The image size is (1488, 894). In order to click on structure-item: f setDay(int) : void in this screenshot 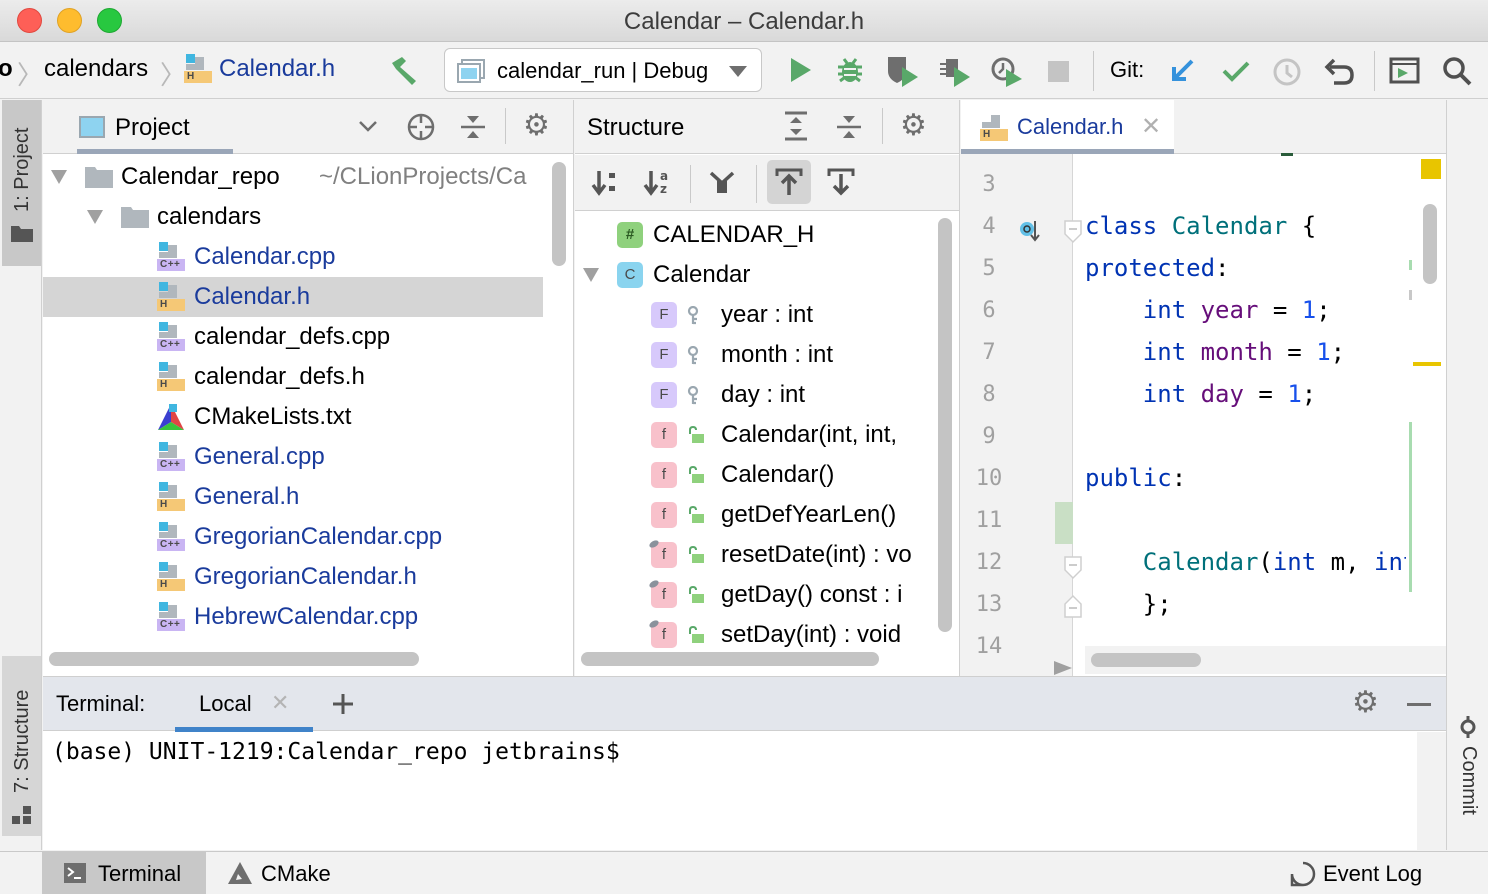, I will do `click(753, 635)`.